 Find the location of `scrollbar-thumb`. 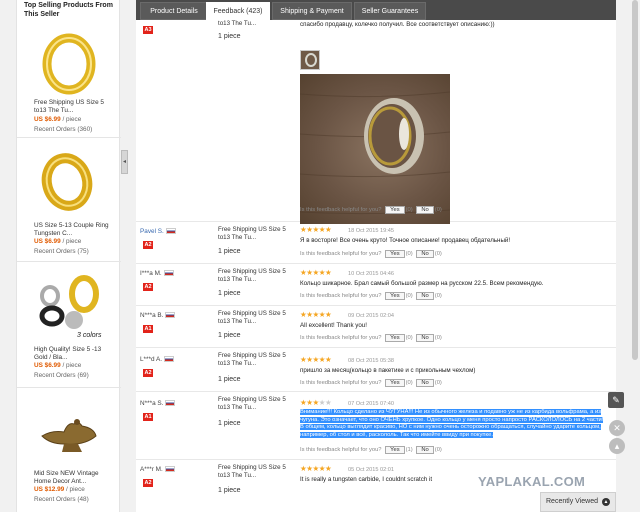

scrollbar-thumb is located at coordinates (635, 180).